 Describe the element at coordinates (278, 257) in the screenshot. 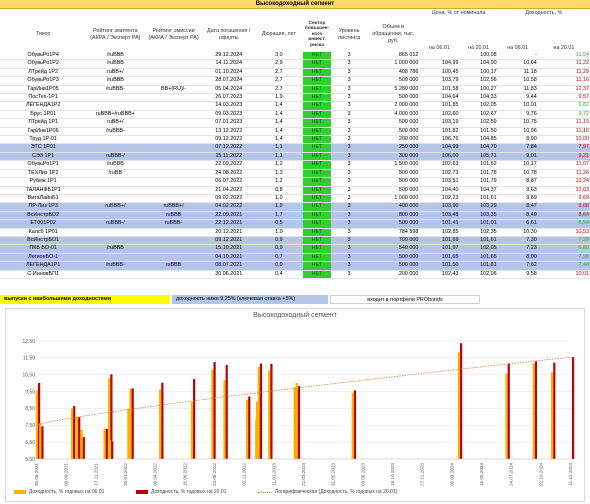

I see `cell-duration: 0,7` at that location.